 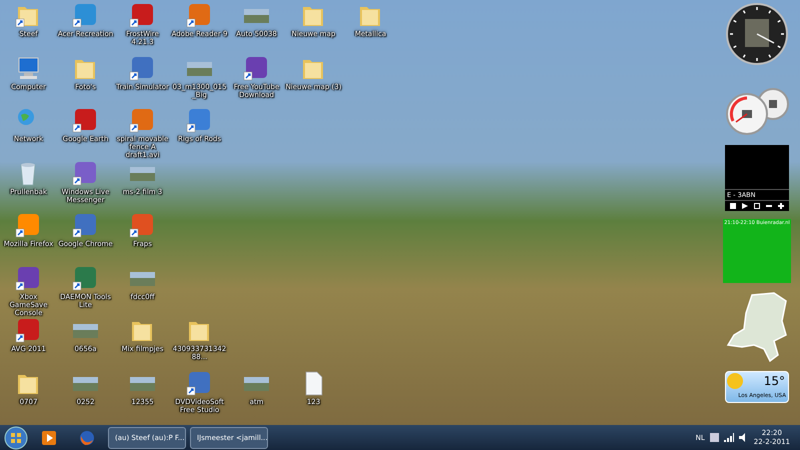 I want to click on temperature: 15°, so click(x=774, y=381).